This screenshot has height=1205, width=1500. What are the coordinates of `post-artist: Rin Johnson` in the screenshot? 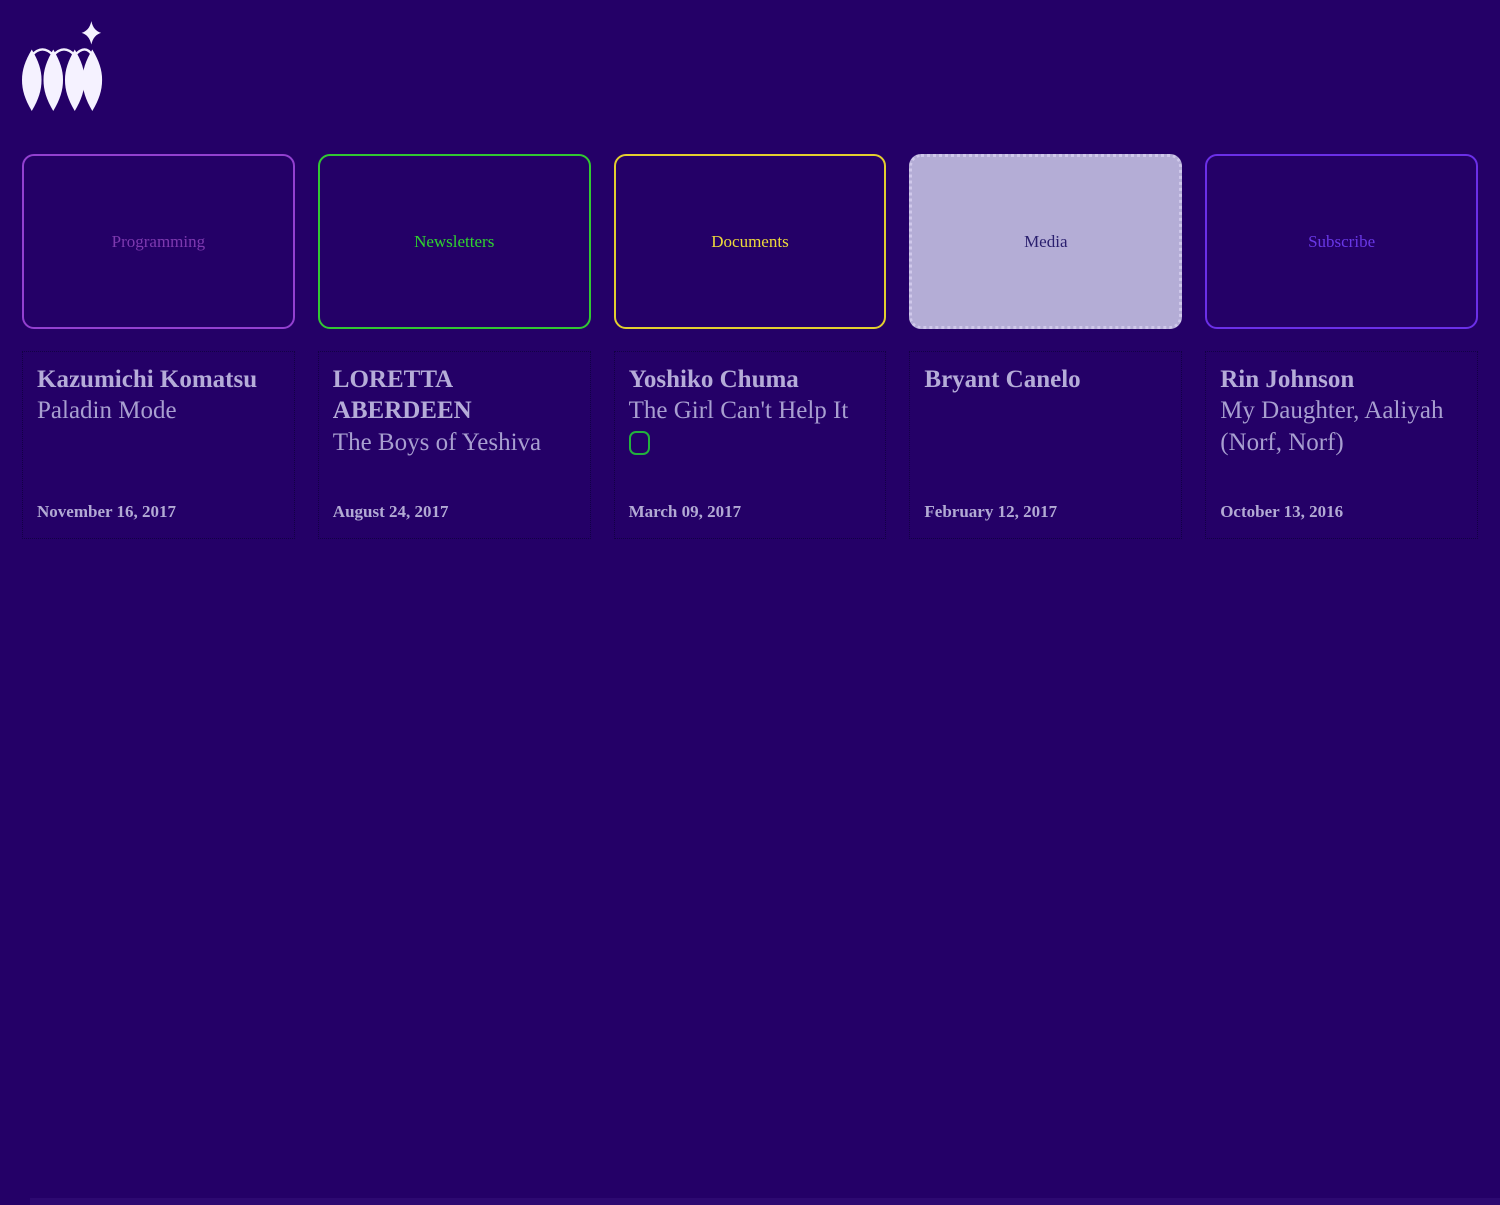 It's located at (1287, 379).